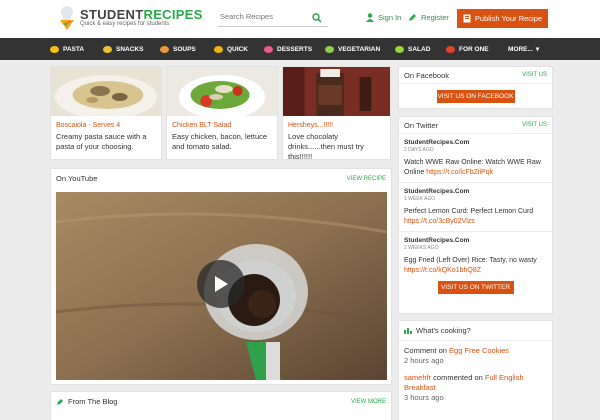 The height and width of the screenshot is (420, 600). What do you see at coordinates (237, 49) in the screenshot?
I see `nav-label: QUICK` at bounding box center [237, 49].